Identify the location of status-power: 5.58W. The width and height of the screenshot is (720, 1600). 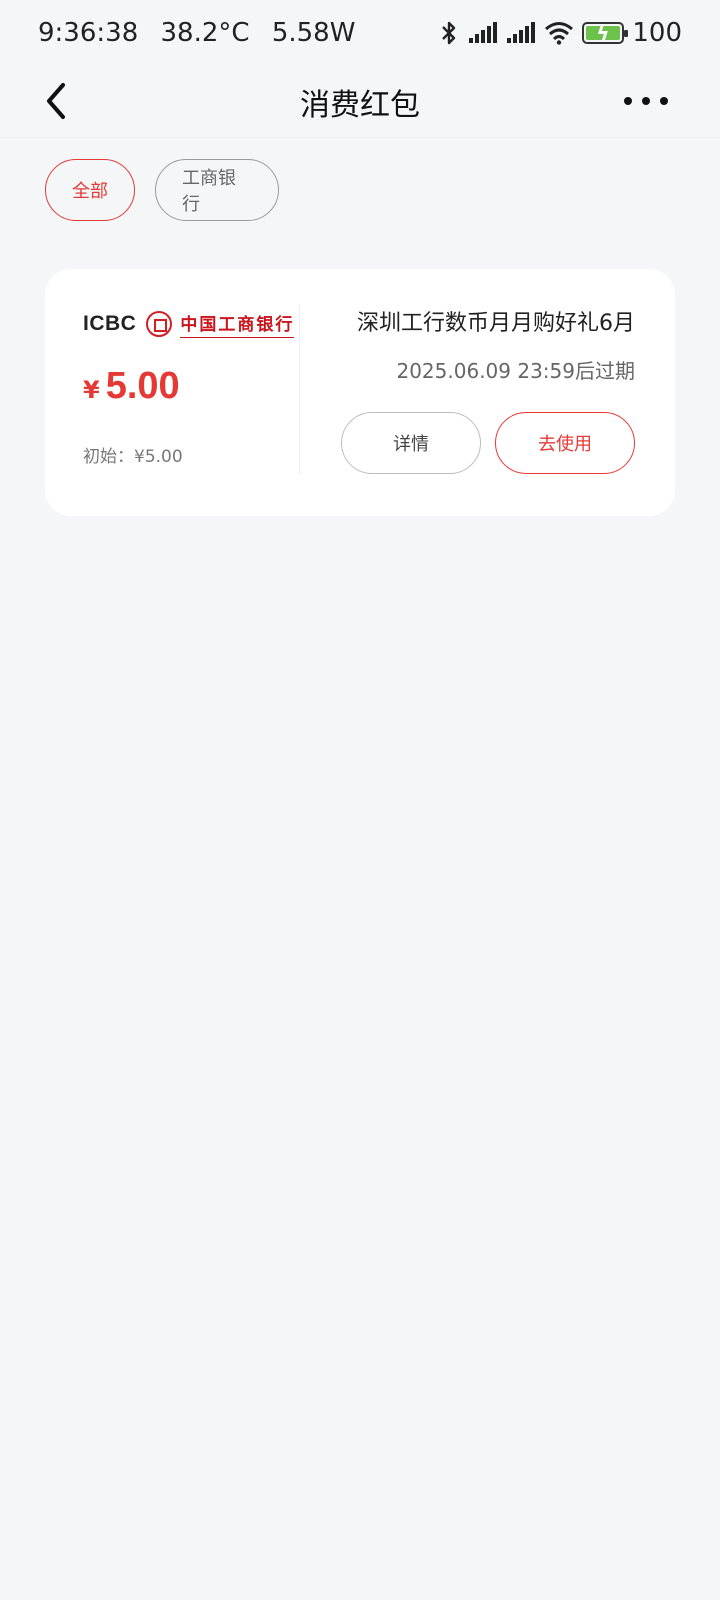
(313, 33).